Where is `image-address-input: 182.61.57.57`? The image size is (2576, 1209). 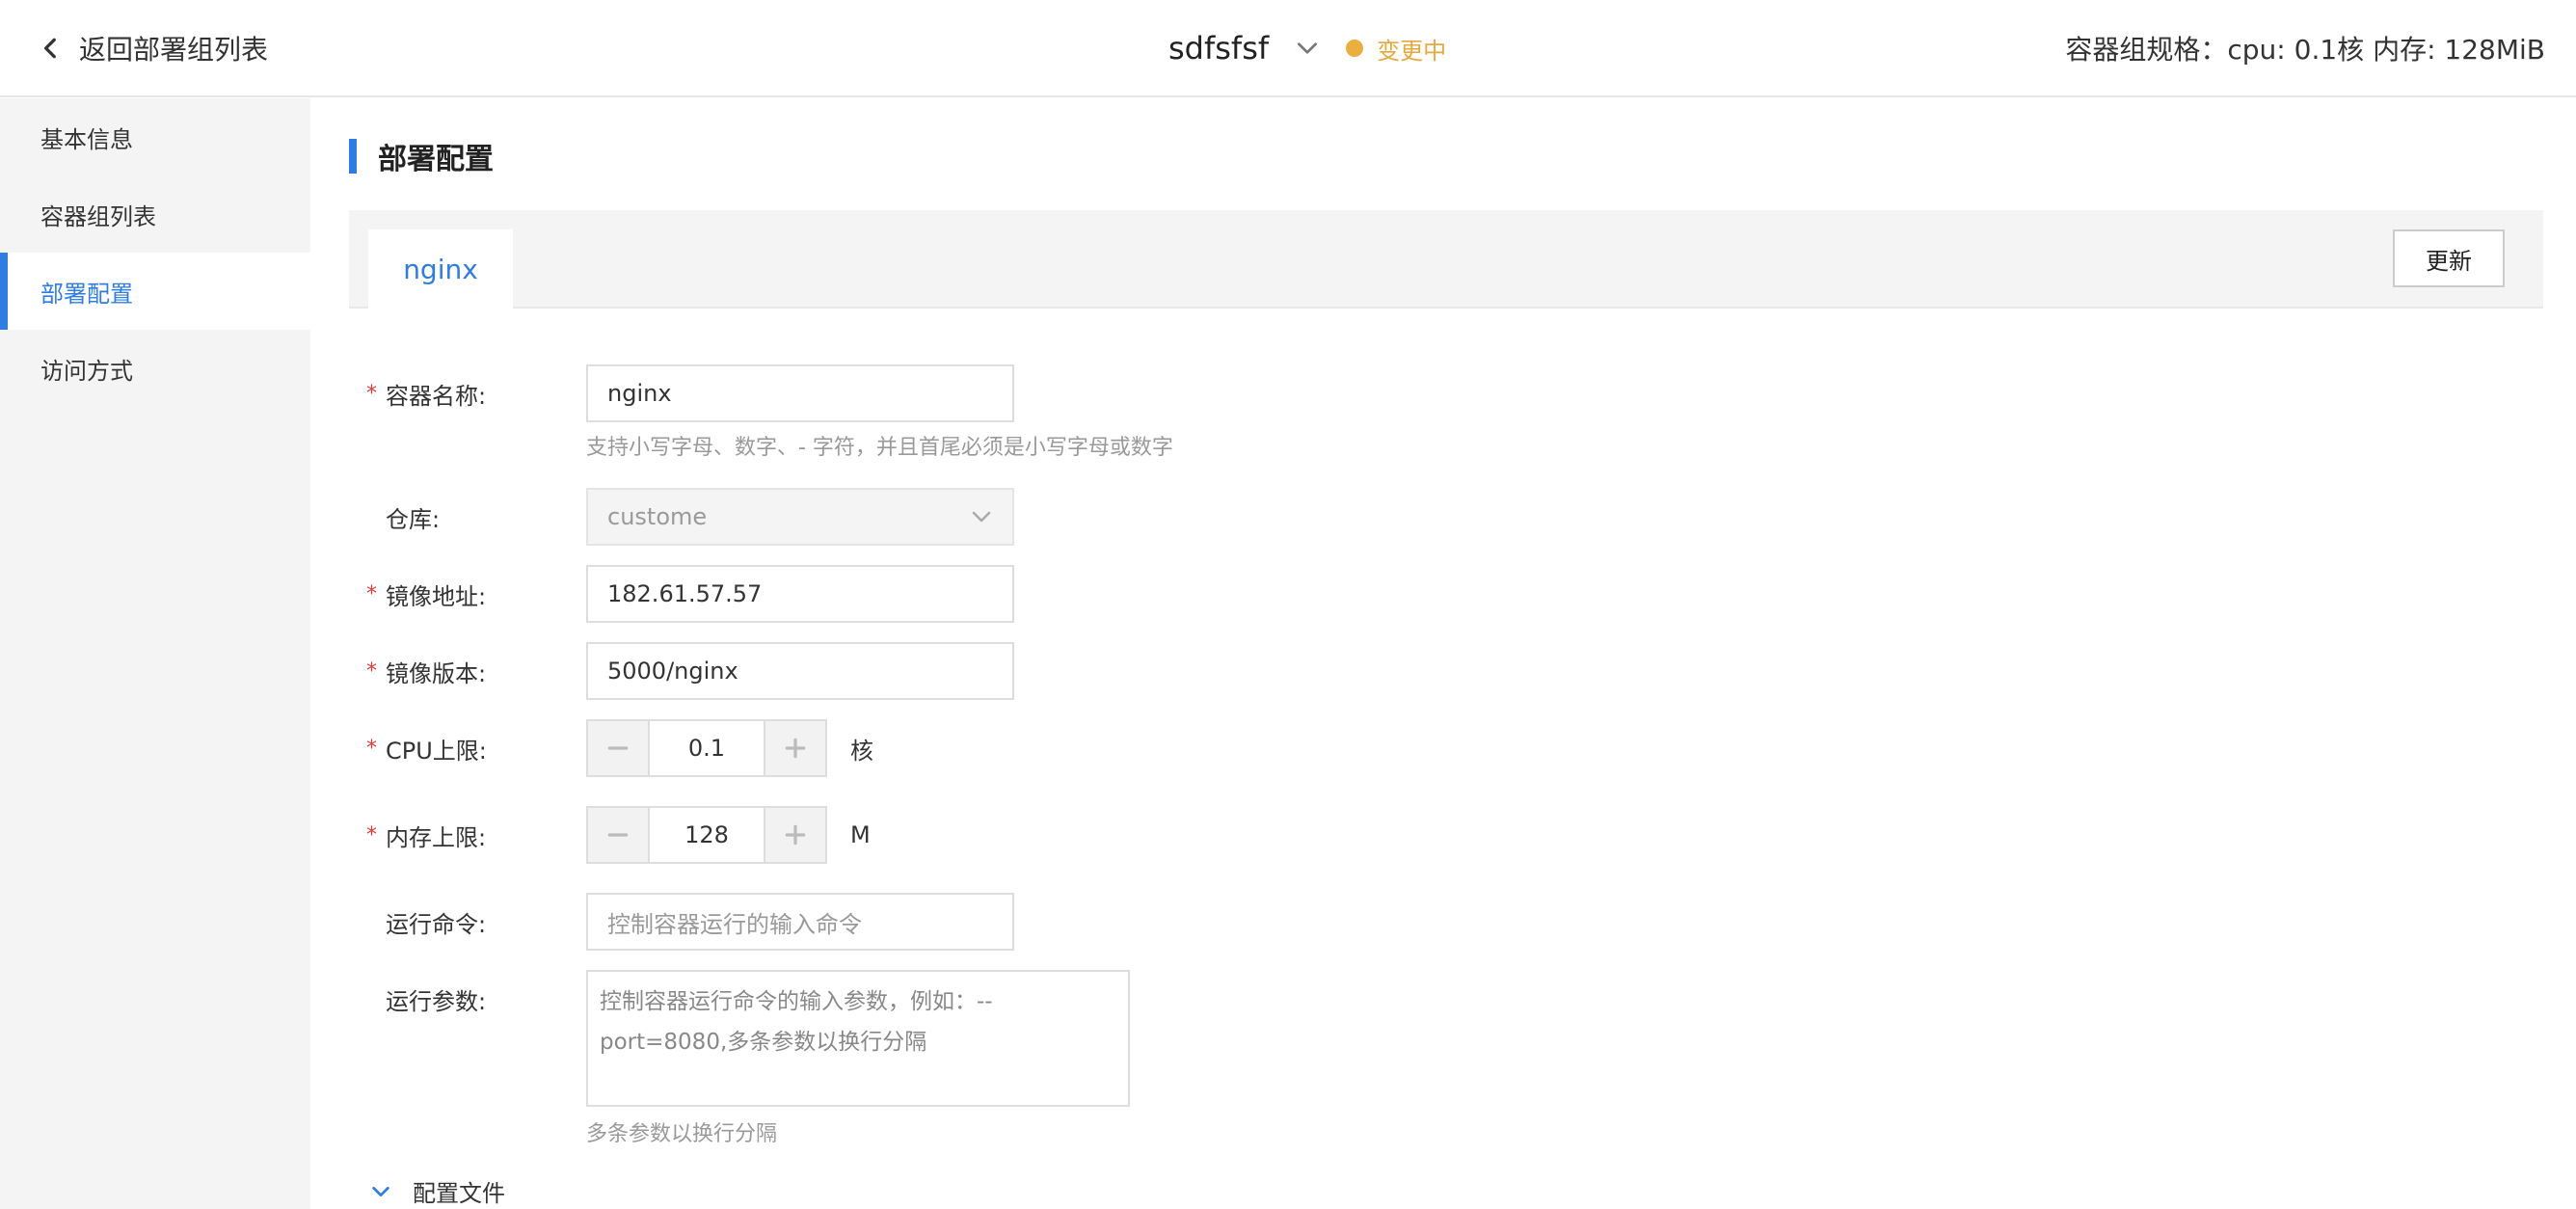 image-address-input: 182.61.57.57 is located at coordinates (800, 594).